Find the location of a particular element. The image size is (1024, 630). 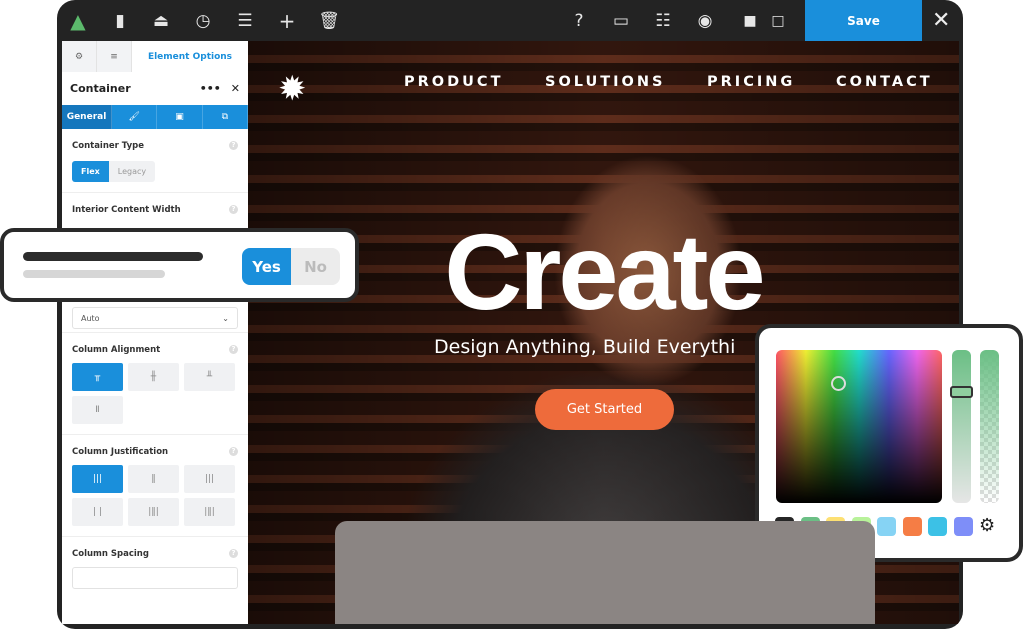

gear-icon: ⚙ is located at coordinates (987, 525).